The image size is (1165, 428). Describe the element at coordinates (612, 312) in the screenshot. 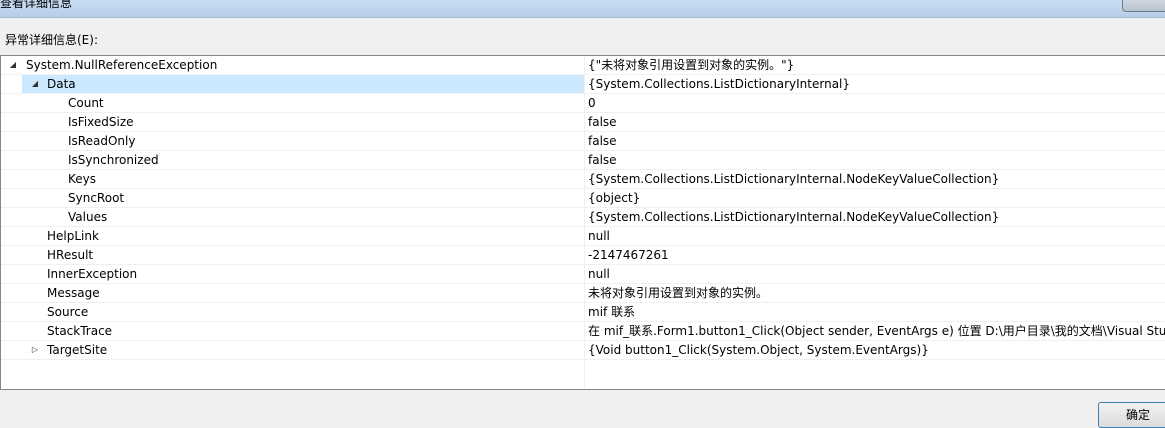

I see `property-value: mif 联系` at that location.